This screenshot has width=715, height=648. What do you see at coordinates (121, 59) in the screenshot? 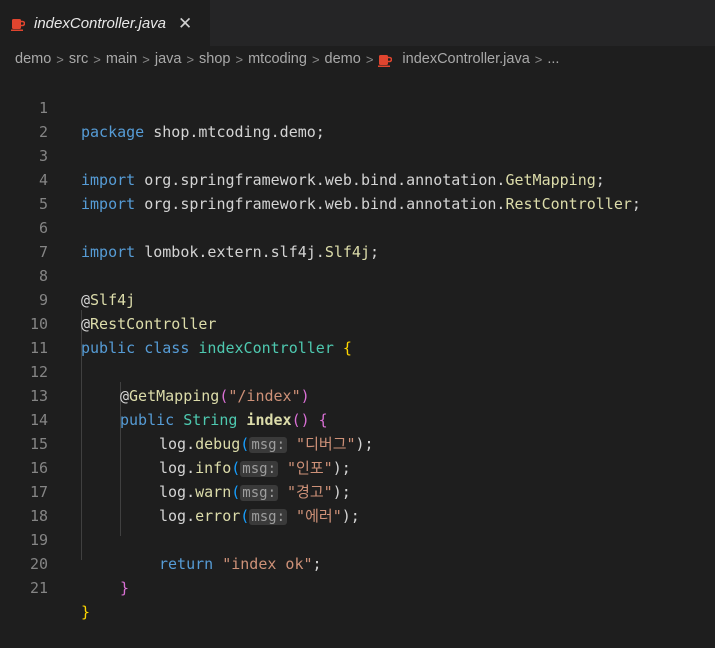
I see `breadcrumb-item-main: main` at bounding box center [121, 59].